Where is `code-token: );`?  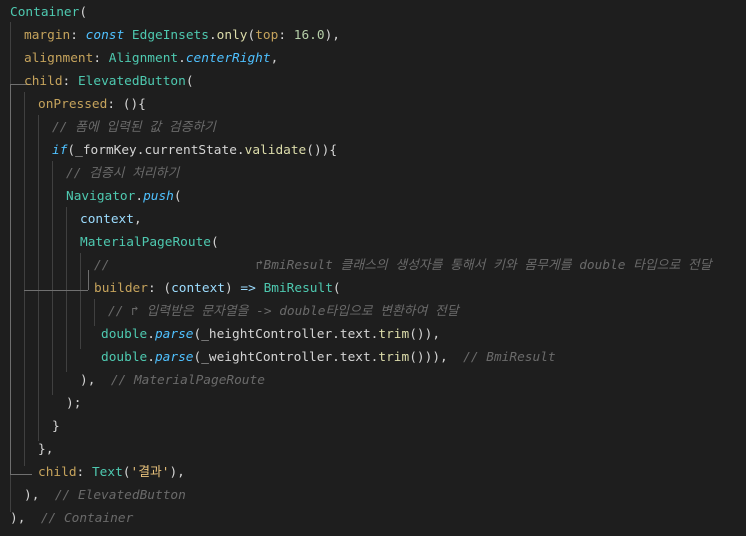
code-token: ); is located at coordinates (74, 403).